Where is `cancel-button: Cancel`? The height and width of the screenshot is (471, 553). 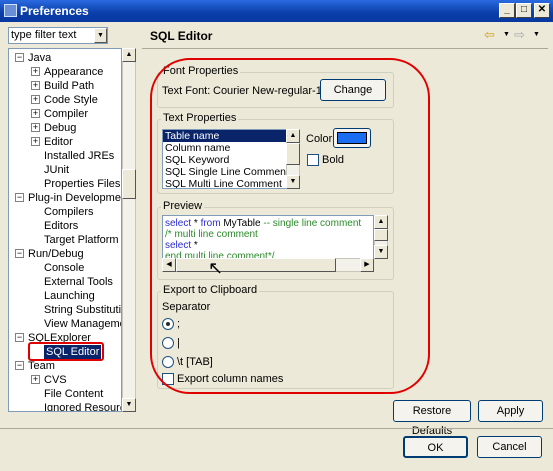
cancel-button: Cancel is located at coordinates (509, 447).